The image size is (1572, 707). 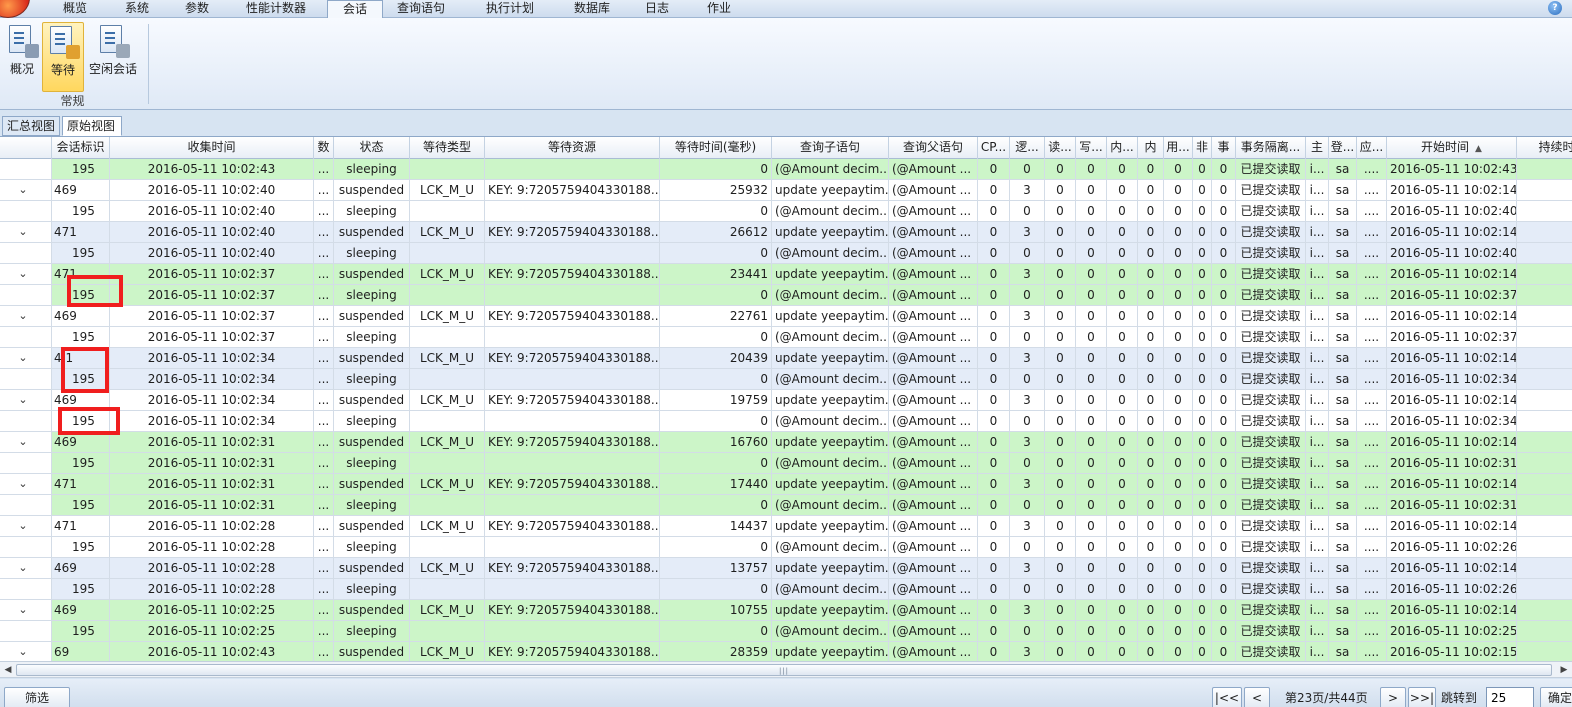 I want to click on column-header: 等待时间(毫秒), so click(x=716, y=148).